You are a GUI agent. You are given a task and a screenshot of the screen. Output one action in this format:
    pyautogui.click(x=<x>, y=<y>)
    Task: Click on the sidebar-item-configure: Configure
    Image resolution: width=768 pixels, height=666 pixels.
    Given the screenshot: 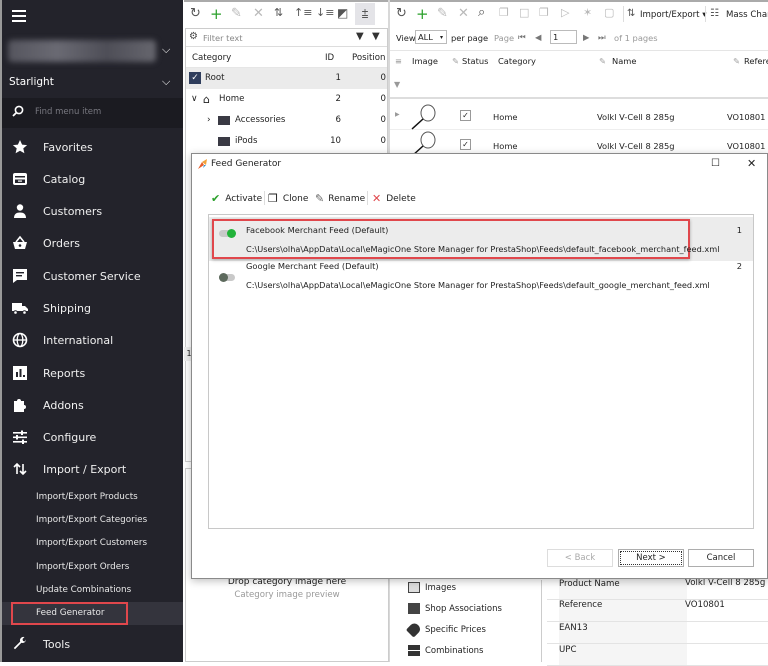 What is the action you would take?
    pyautogui.click(x=92, y=437)
    